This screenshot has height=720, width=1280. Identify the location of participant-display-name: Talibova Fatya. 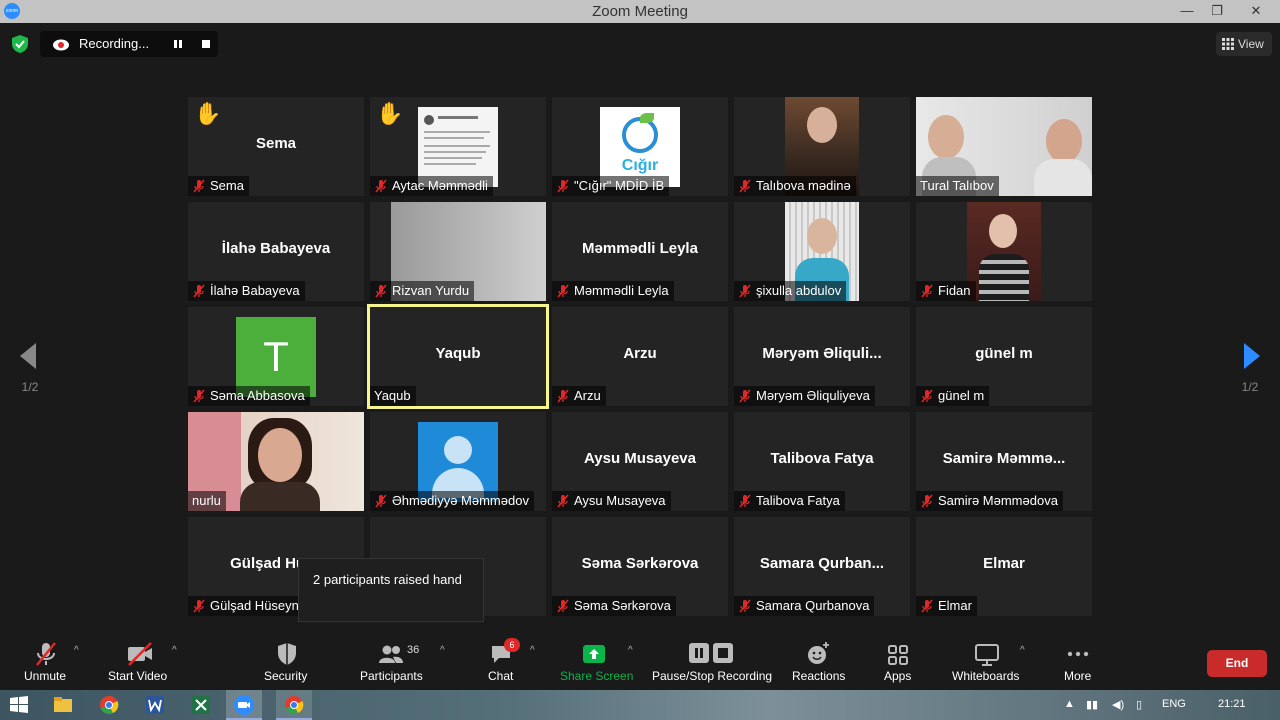
(822, 458).